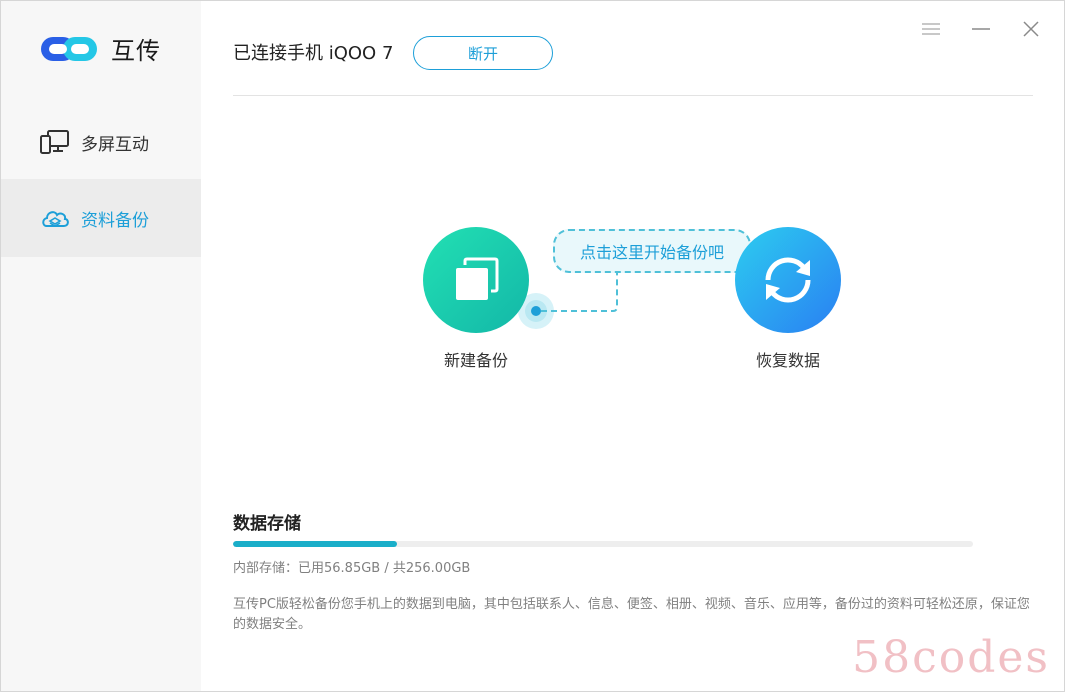 This screenshot has width=1065, height=692. I want to click on close-button, so click(1031, 29).